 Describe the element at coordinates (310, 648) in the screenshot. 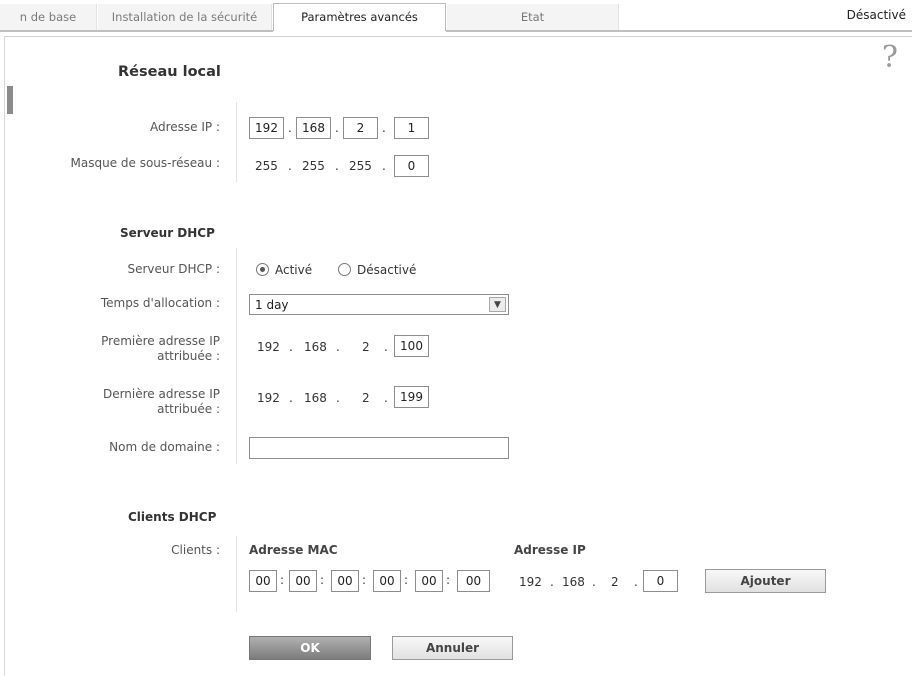

I see `ok-button: OK` at that location.